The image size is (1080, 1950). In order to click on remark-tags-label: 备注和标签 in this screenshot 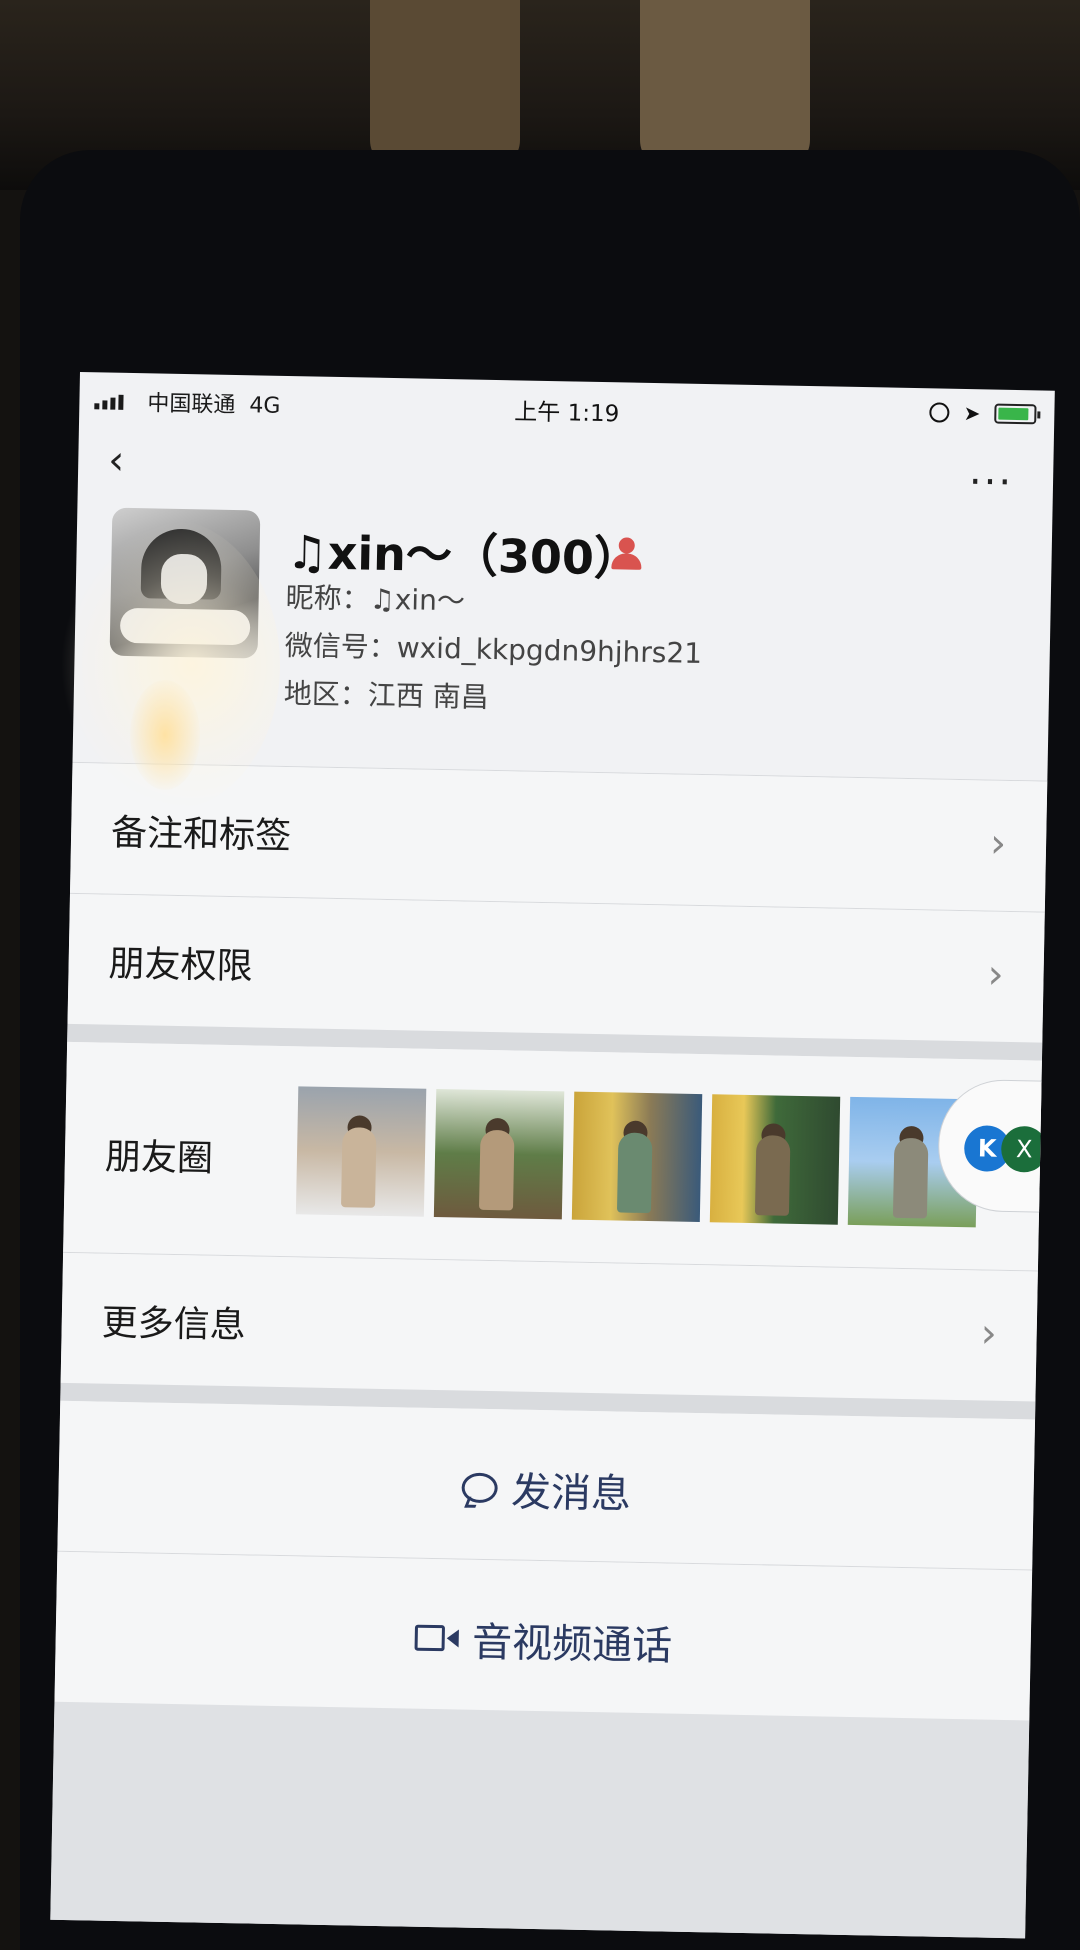, I will do `click(201, 835)`.